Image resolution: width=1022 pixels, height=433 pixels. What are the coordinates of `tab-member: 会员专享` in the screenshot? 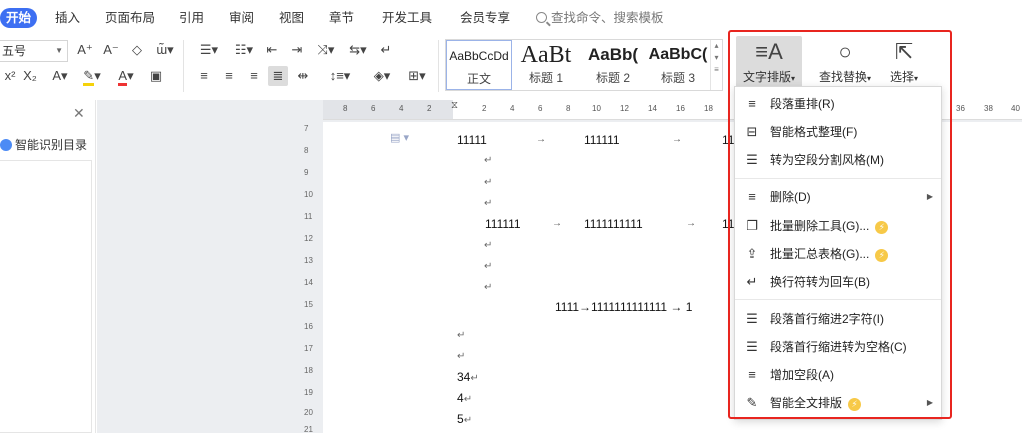 It's located at (485, 18).